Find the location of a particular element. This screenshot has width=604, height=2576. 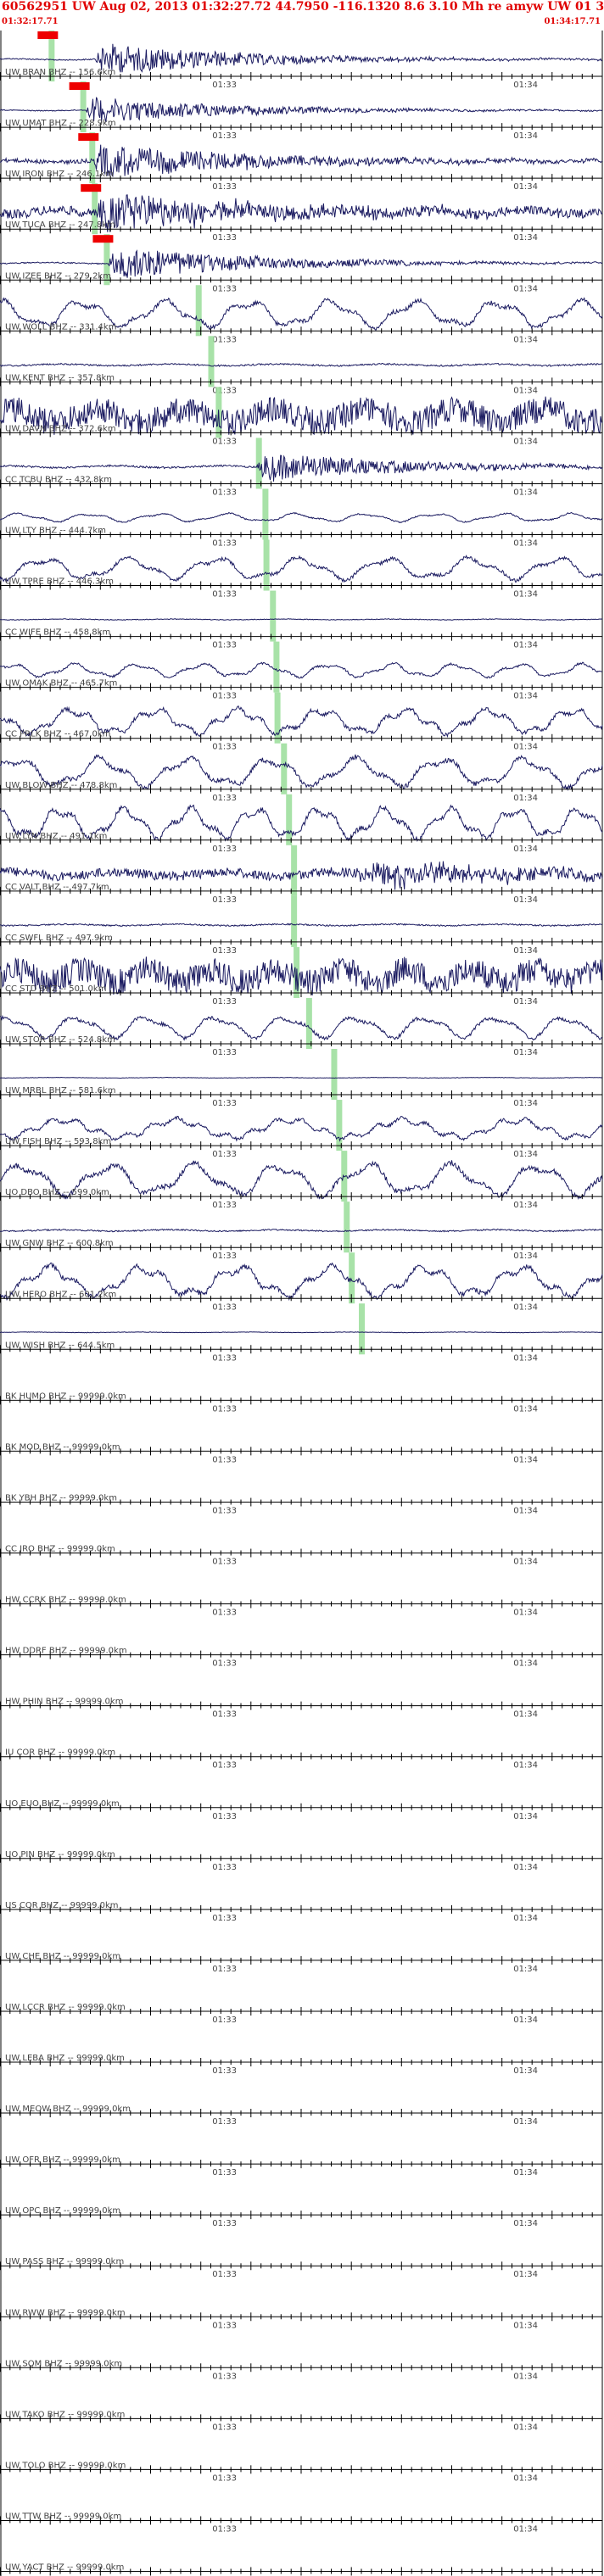

channel-label: UW OMAK BHZ -- 465.7km is located at coordinates (61, 684).